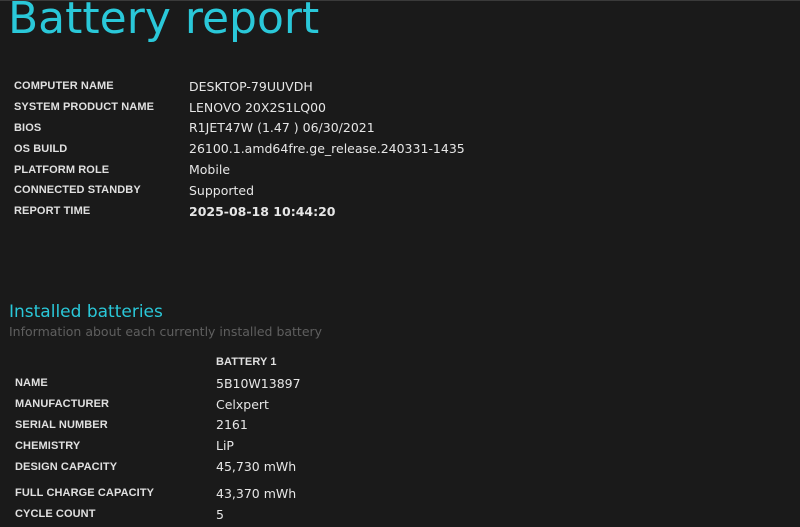 The width and height of the screenshot is (800, 527). I want to click on info-row-connected-standby: CONNECTED STANDBY Supported, so click(239, 190).